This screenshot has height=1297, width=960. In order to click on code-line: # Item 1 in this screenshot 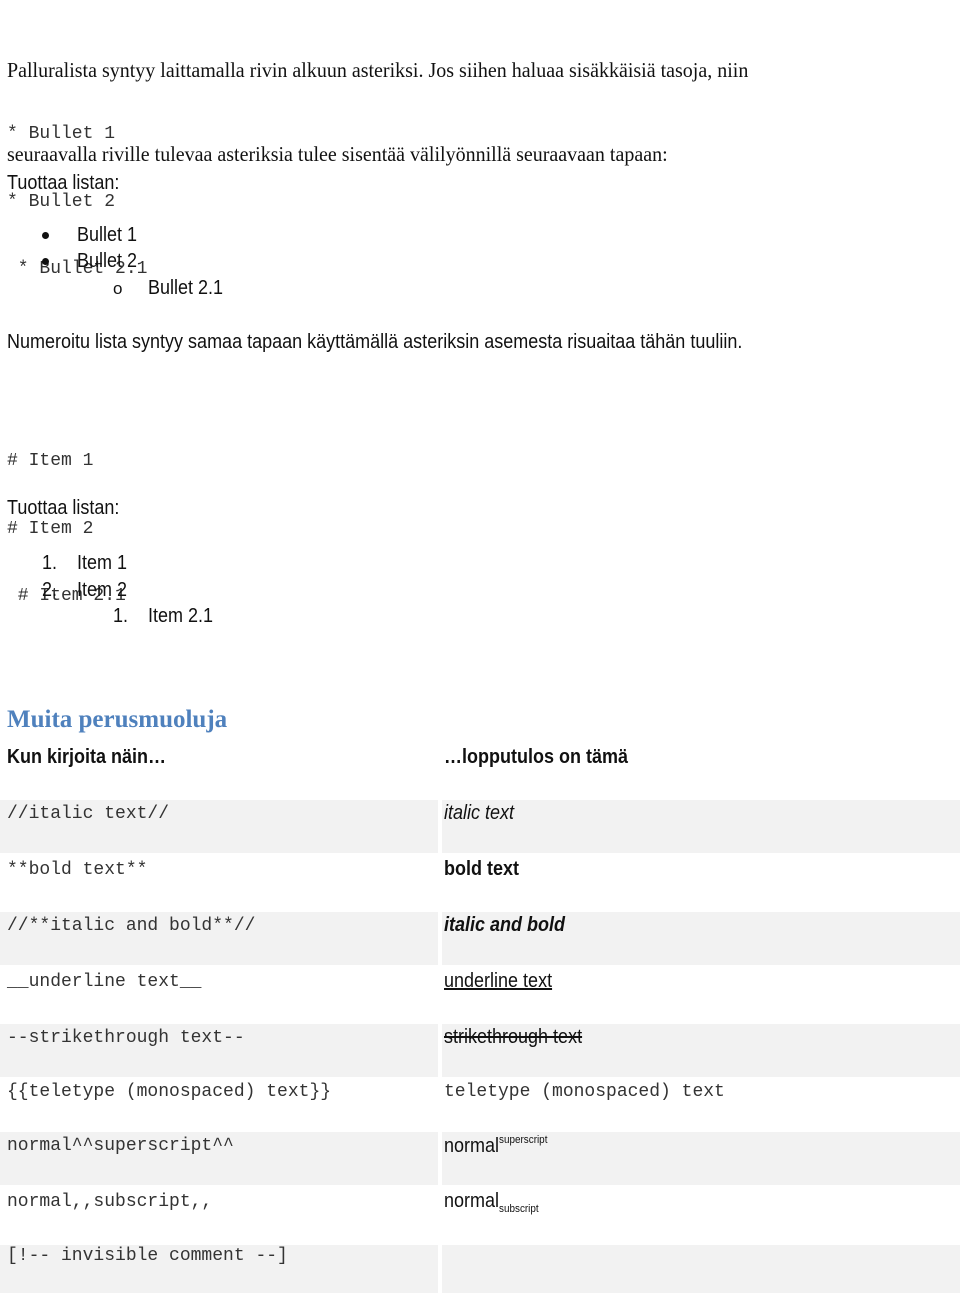, I will do `click(50, 461)`.